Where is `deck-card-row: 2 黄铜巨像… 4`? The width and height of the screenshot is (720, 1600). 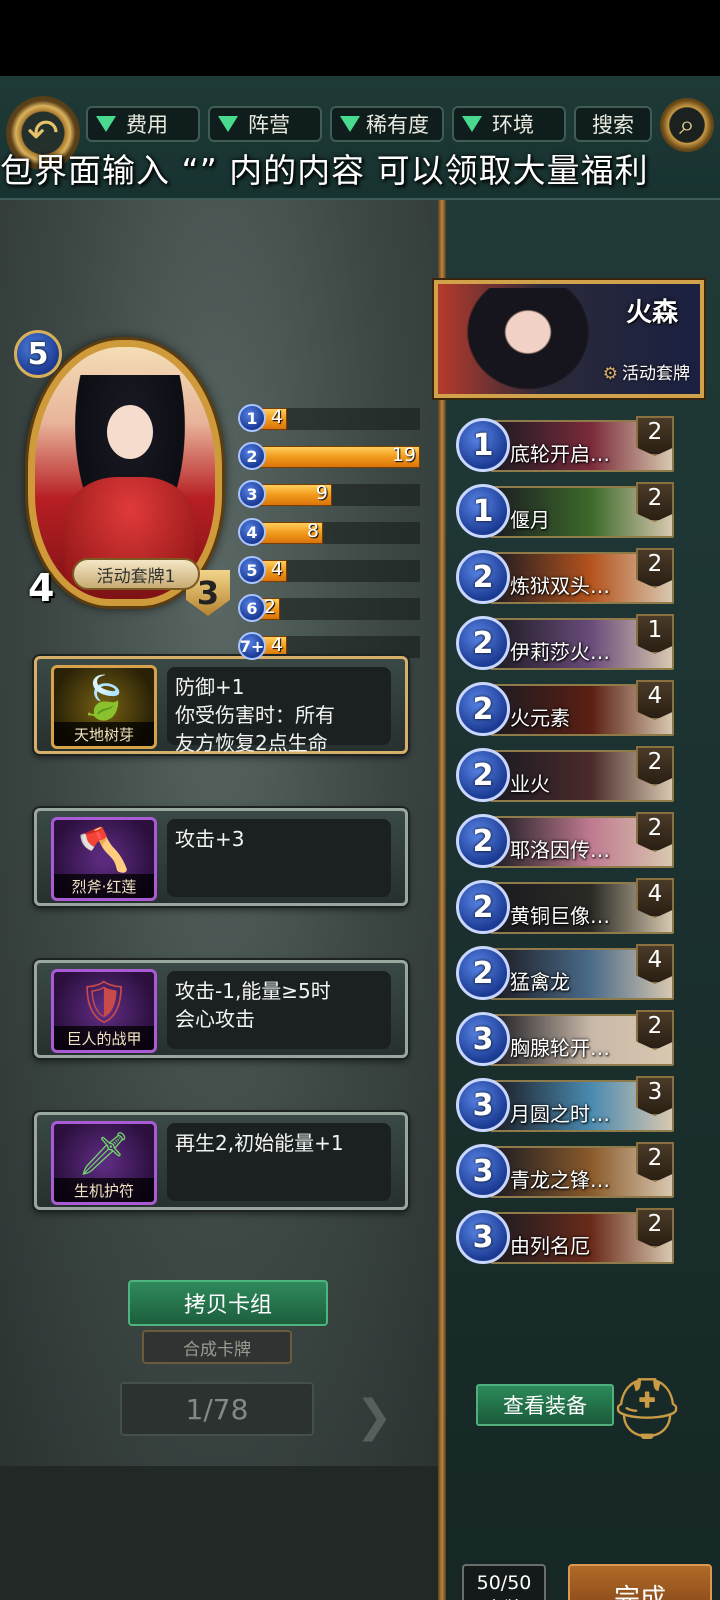
deck-card-row: 2 黄铜巨像… 4 is located at coordinates (573, 907).